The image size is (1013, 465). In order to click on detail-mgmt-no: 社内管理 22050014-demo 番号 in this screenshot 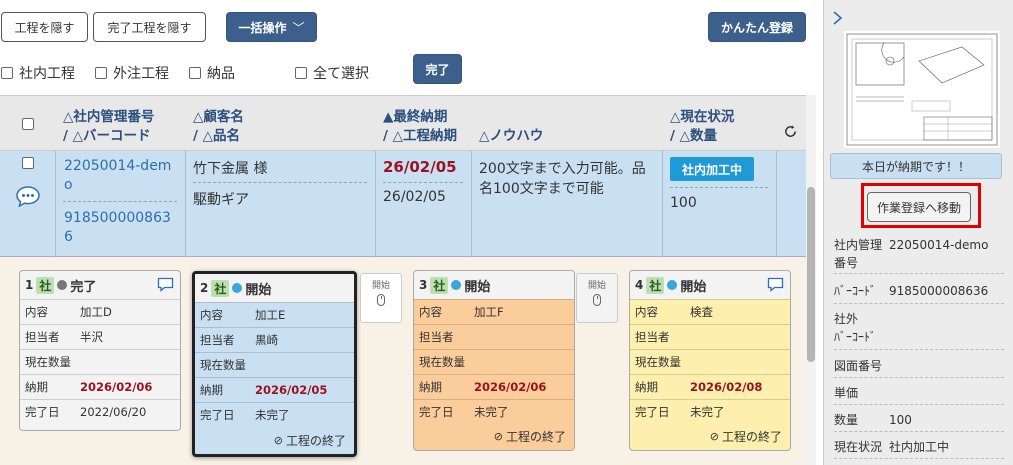, I will do `click(919, 255)`.